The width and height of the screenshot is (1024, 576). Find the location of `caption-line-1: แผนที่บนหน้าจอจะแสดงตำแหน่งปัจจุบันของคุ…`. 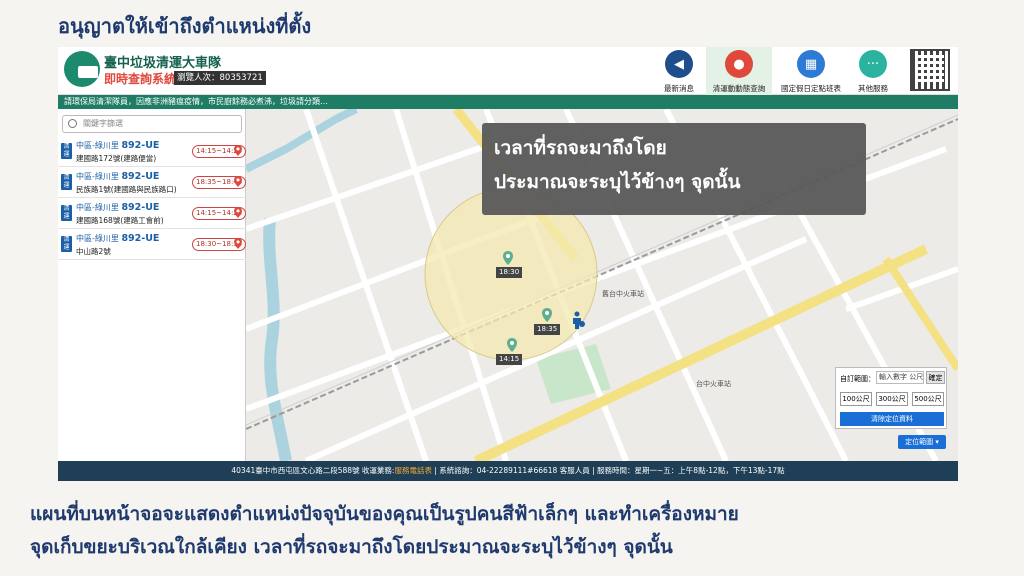

caption-line-1: แผนที่บนหน้าจอจะแสดงตำแหน่งปัจจุบันของคุ… is located at coordinates (384, 514).